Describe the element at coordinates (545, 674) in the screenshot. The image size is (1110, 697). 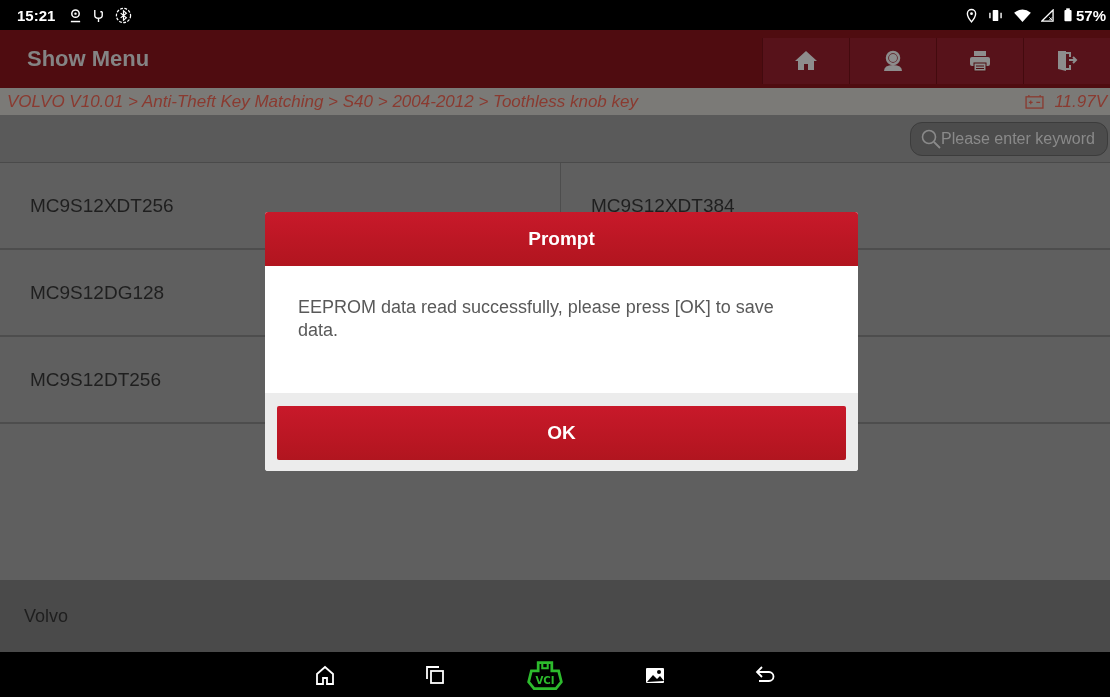
I see `connector-icon: VCI` at that location.